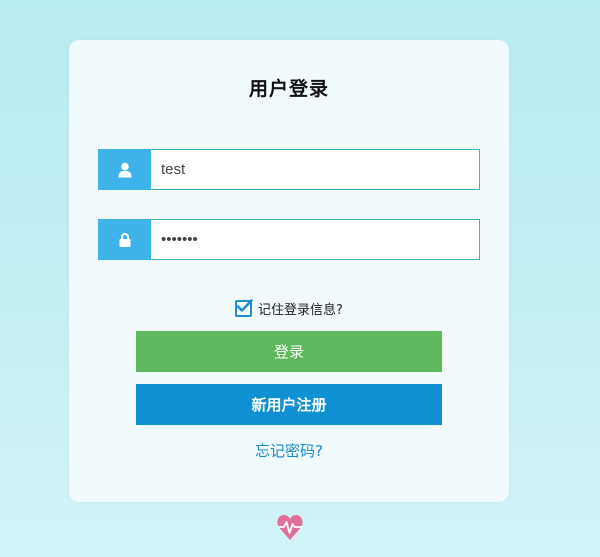 The width and height of the screenshot is (600, 557). What do you see at coordinates (288, 89) in the screenshot?
I see `page-title: 用户登录` at bounding box center [288, 89].